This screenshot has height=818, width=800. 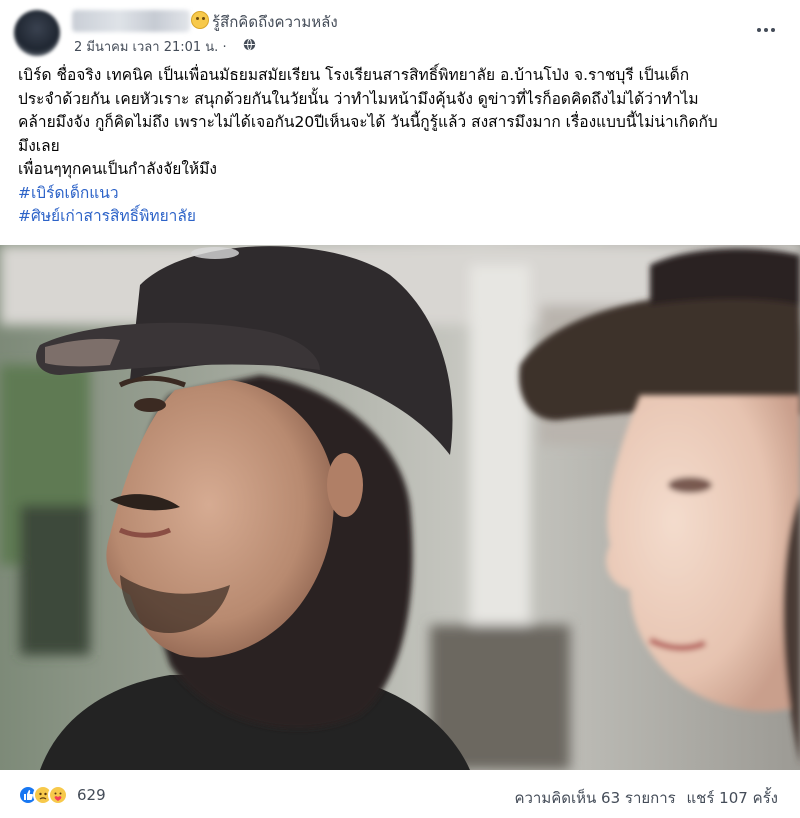 I want to click on hashtag-link: #ศิษย์เก่าสารสิทธิ์พิทยาลัย, so click(x=403, y=217).